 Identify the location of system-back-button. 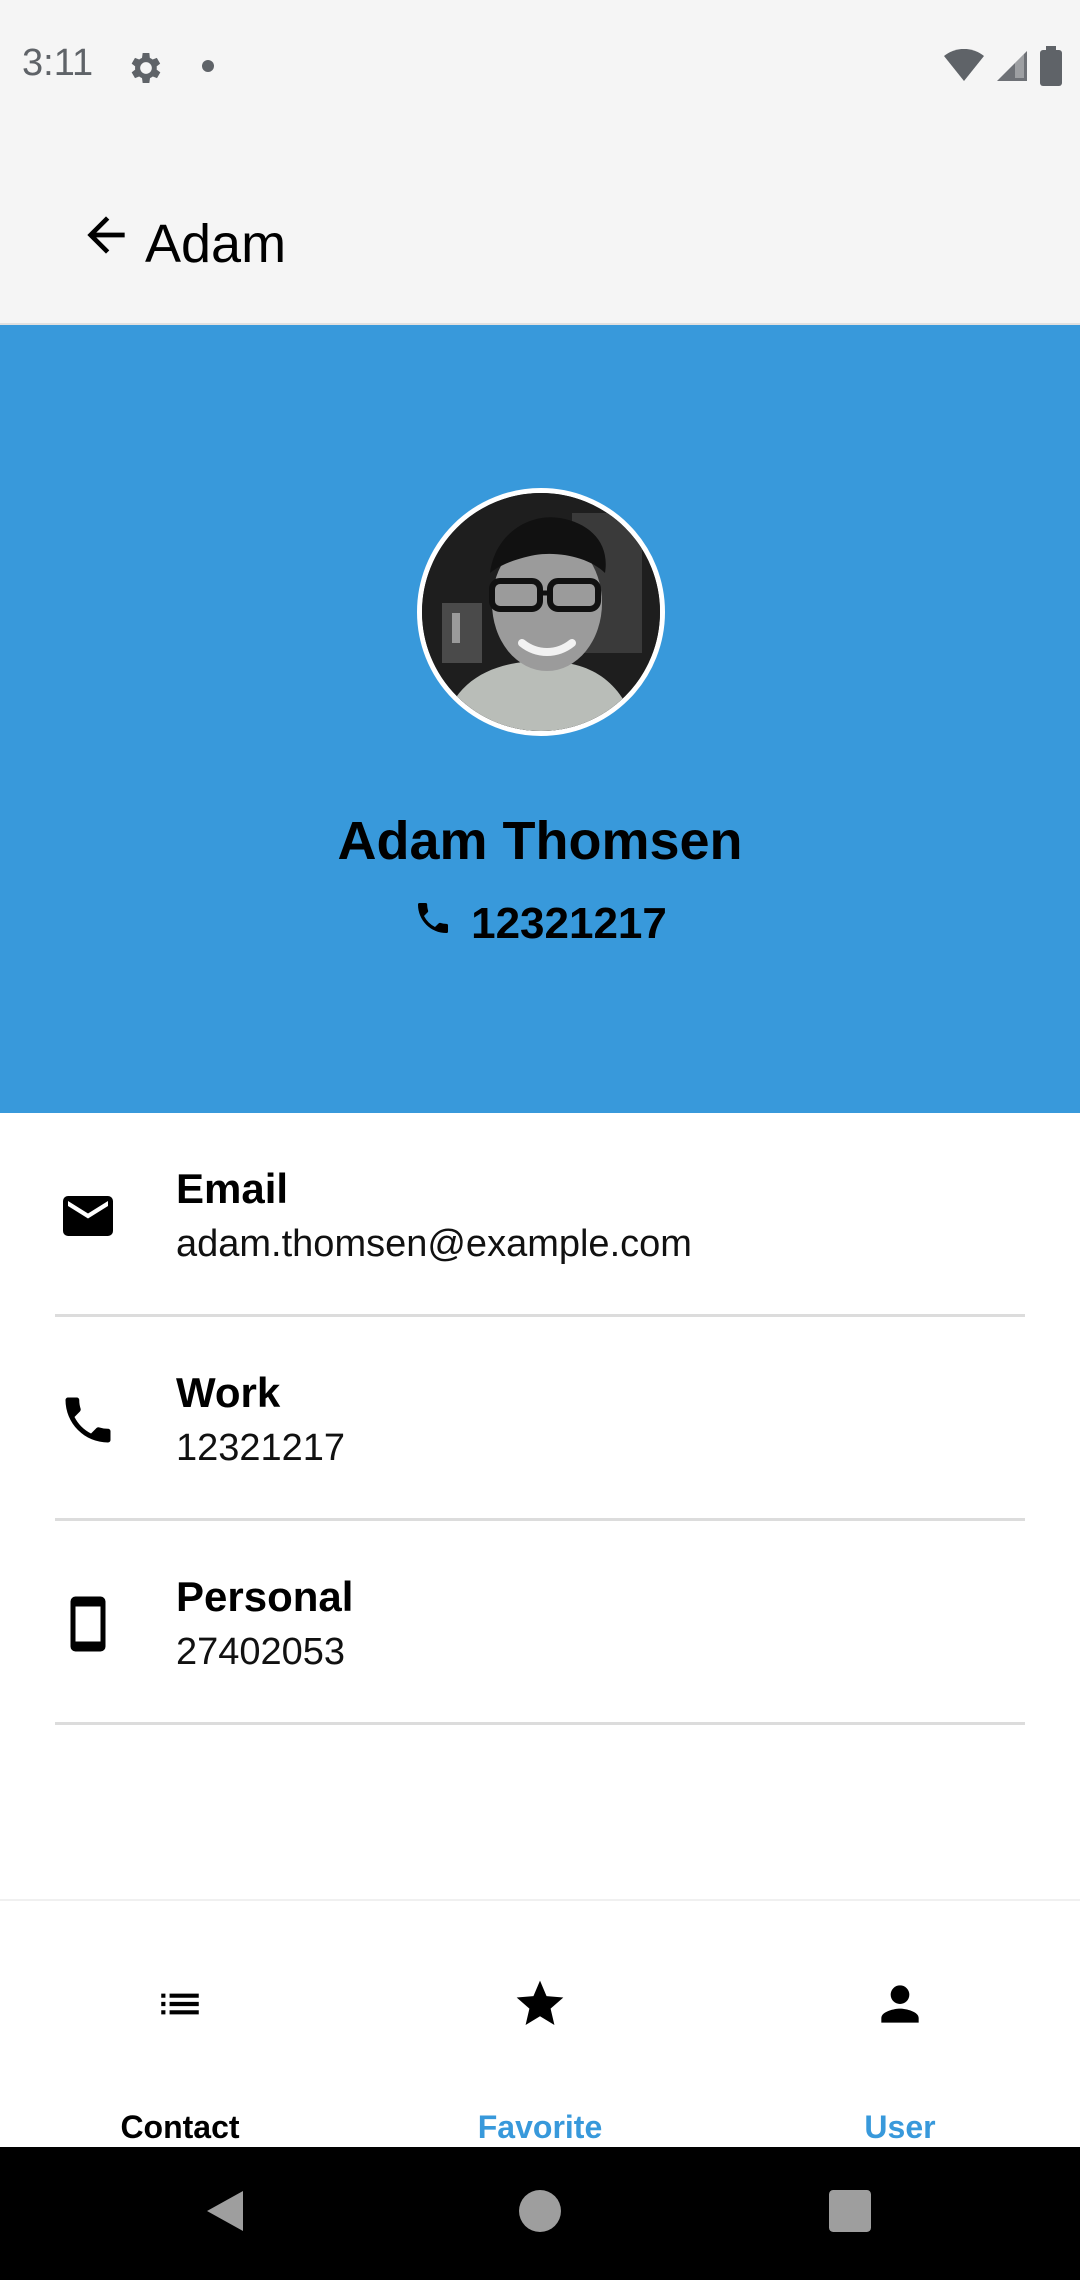
(225, 2213).